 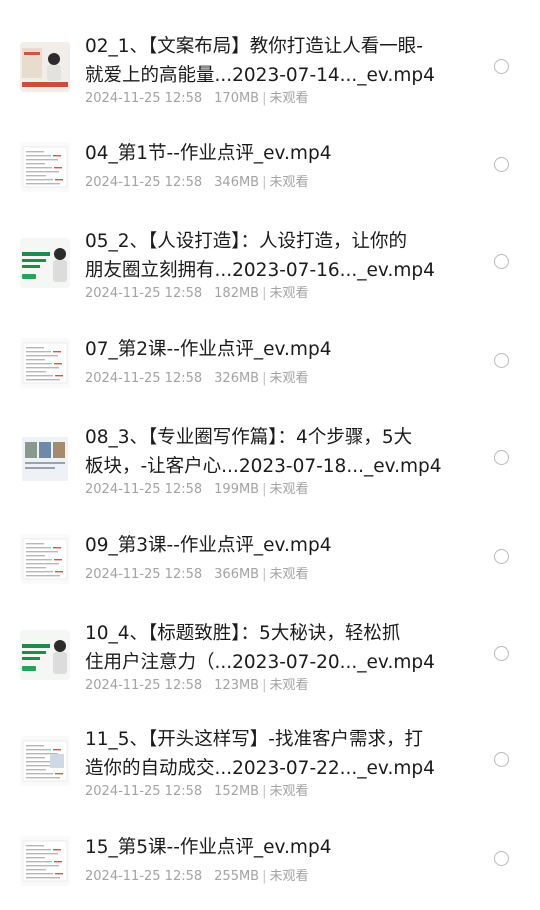 What do you see at coordinates (272, 349) in the screenshot?
I see `video-title-line: 07_第2课--作业点评_ev.mp4` at bounding box center [272, 349].